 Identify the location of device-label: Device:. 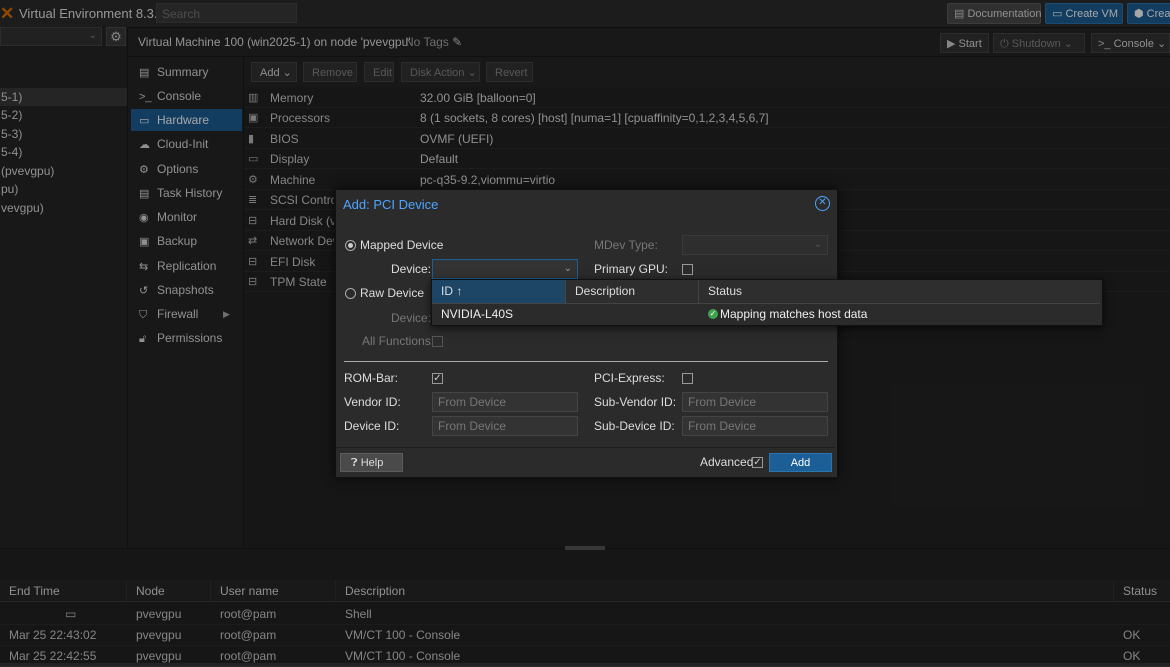
(411, 269).